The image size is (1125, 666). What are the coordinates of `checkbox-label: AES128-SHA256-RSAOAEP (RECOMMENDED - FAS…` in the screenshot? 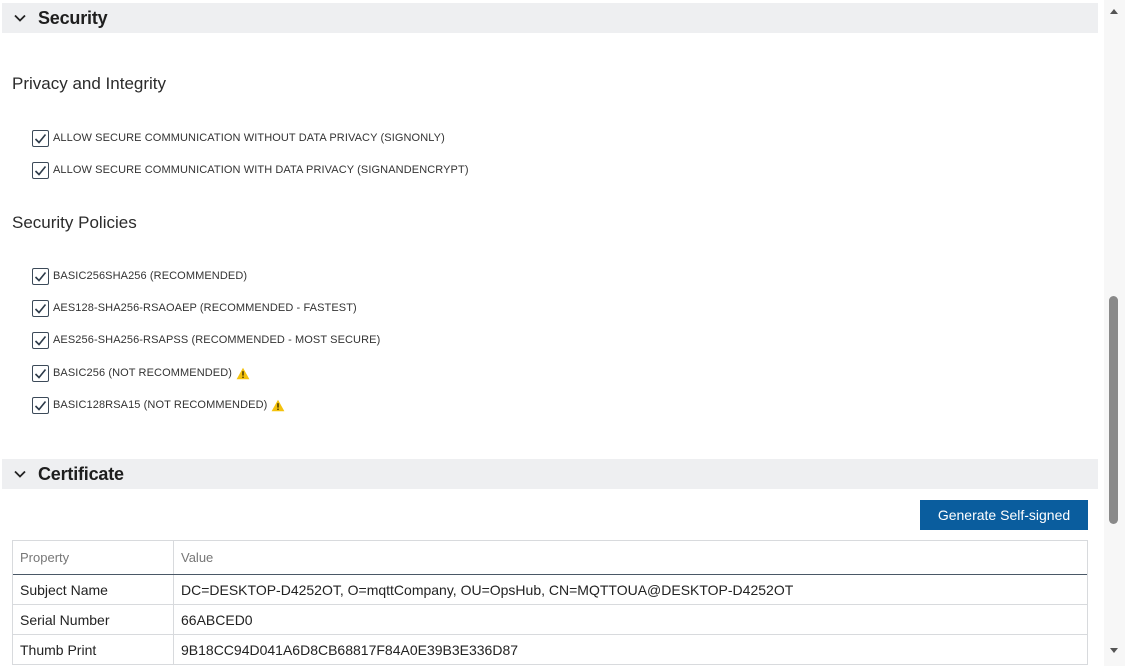 It's located at (205, 308).